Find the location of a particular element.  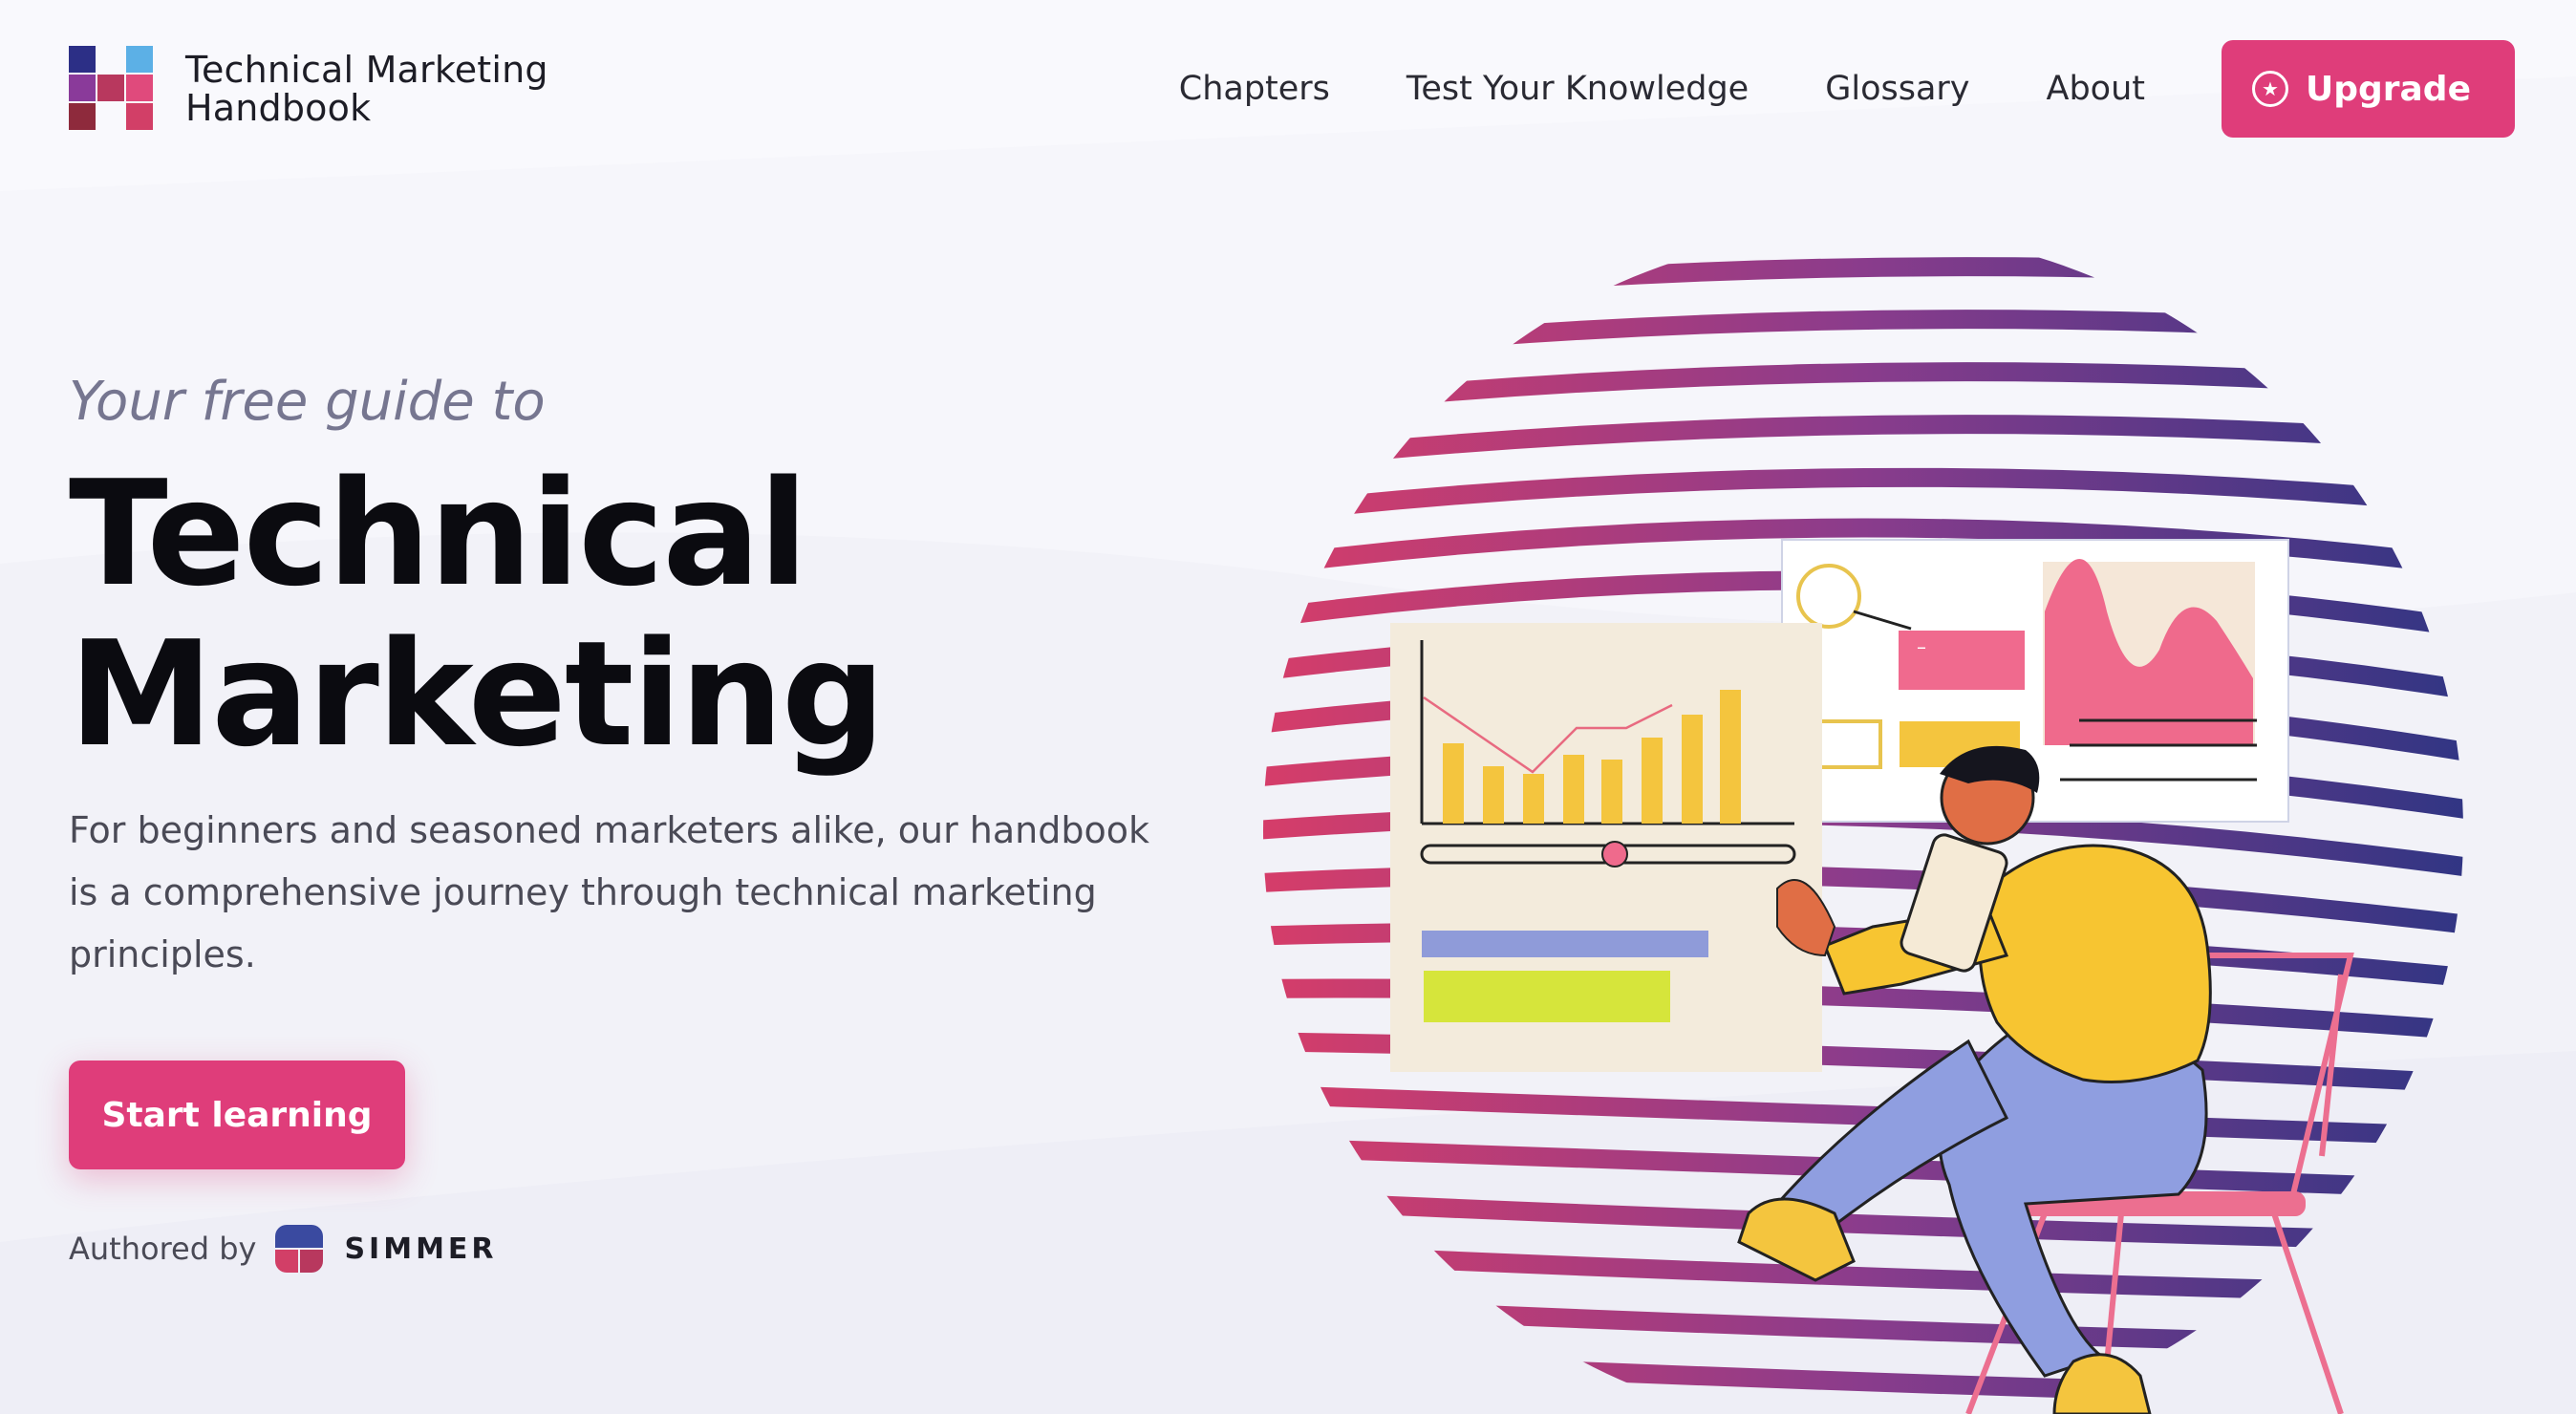

nav-about: About is located at coordinates (2096, 89).